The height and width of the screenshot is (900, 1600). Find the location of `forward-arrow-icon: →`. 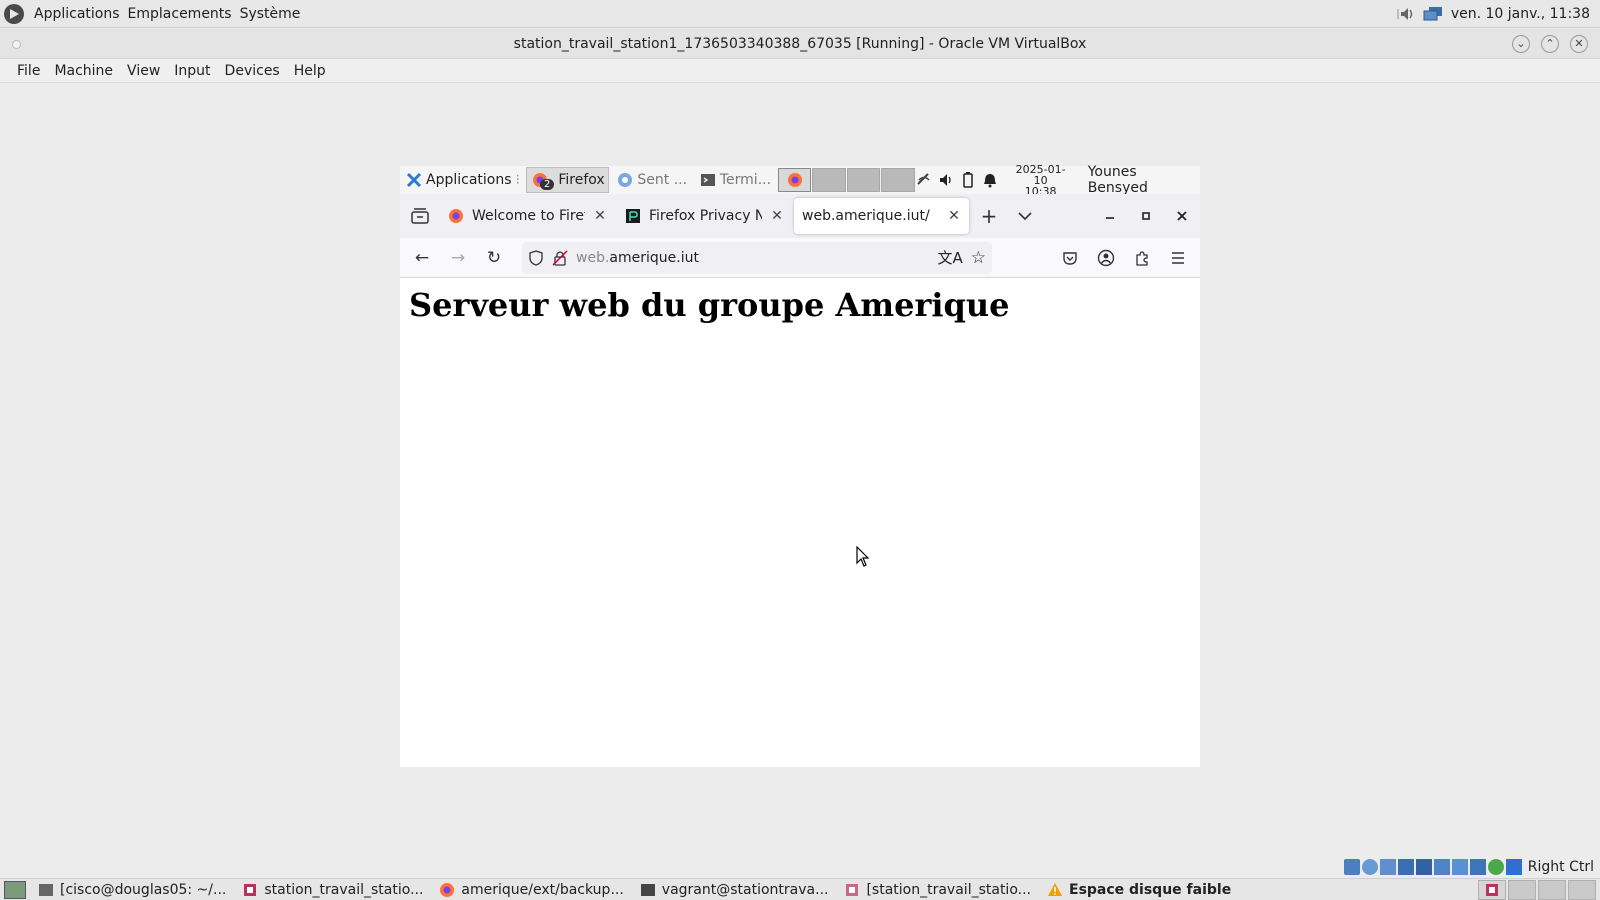

forward-arrow-icon: → is located at coordinates (458, 258).